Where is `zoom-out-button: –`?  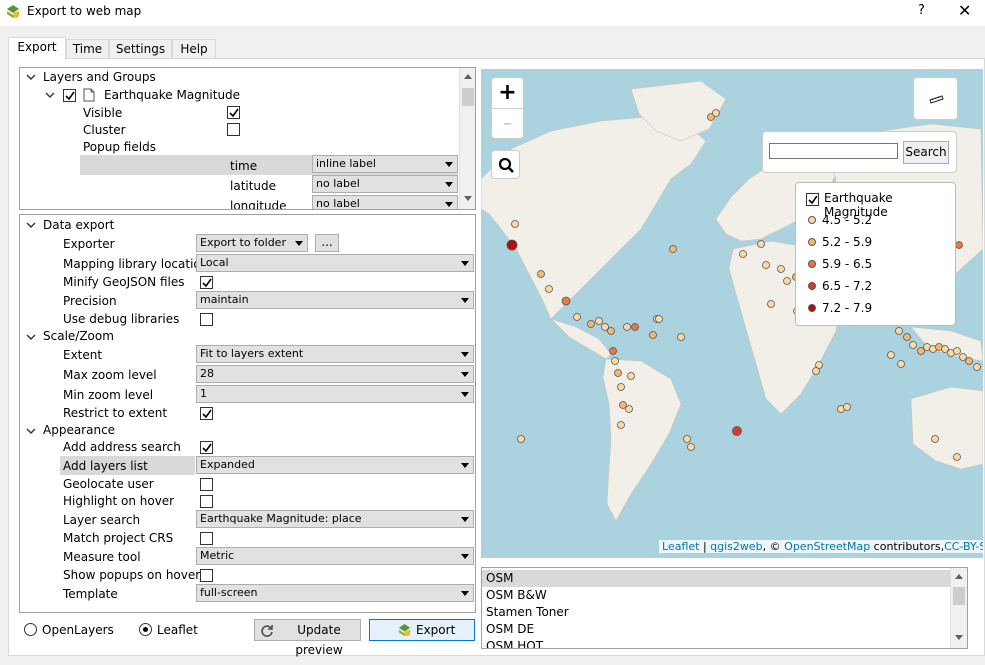
zoom-out-button: – is located at coordinates (507, 123).